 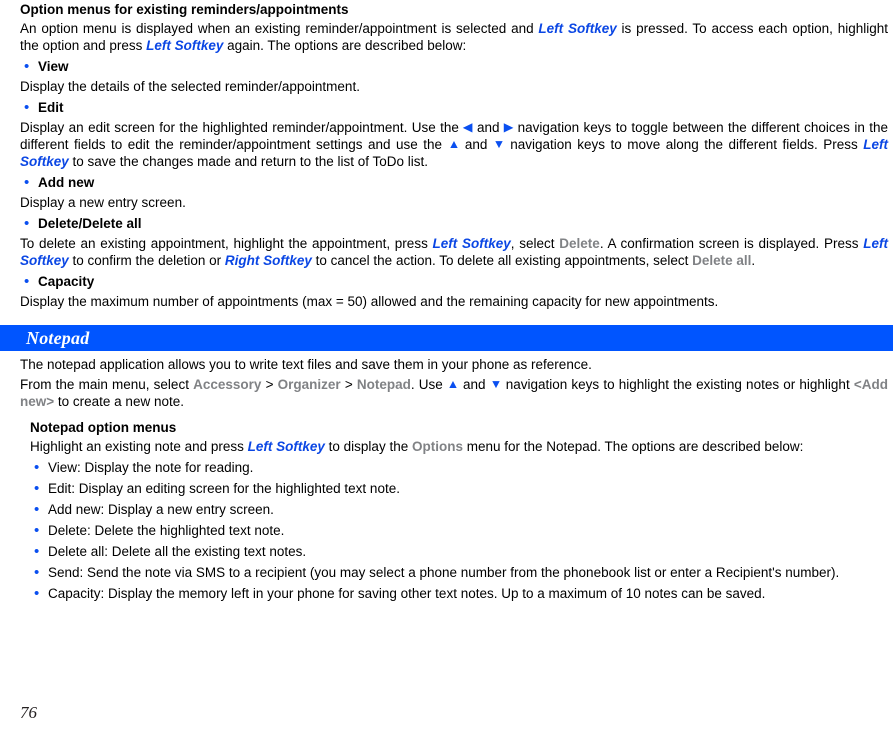 What do you see at coordinates (474, 384) in the screenshot?
I see `path-text-3: and` at bounding box center [474, 384].